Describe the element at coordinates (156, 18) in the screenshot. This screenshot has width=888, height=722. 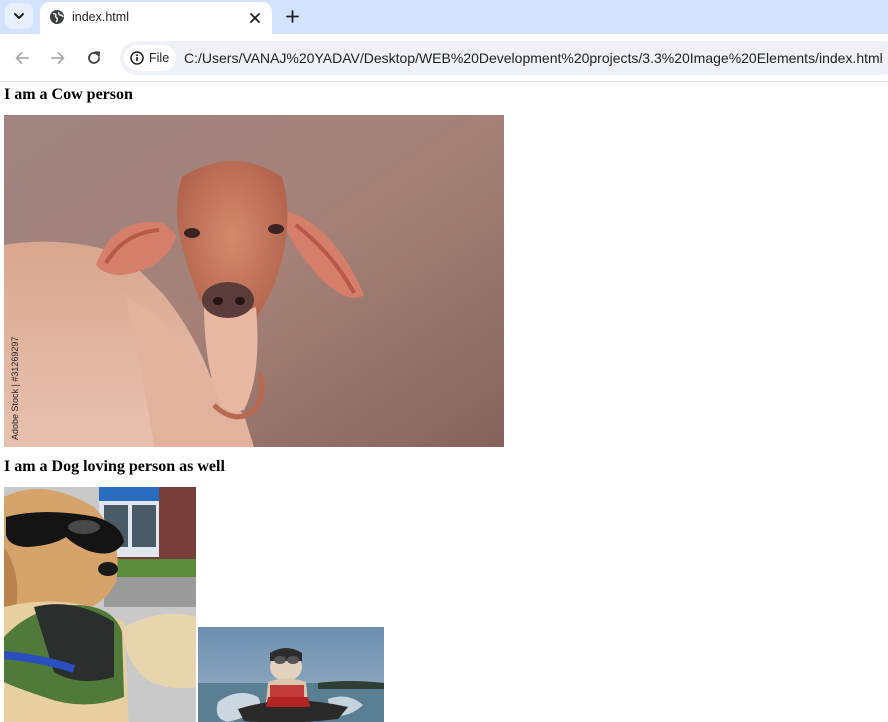
I see `active-tab: index.html` at that location.